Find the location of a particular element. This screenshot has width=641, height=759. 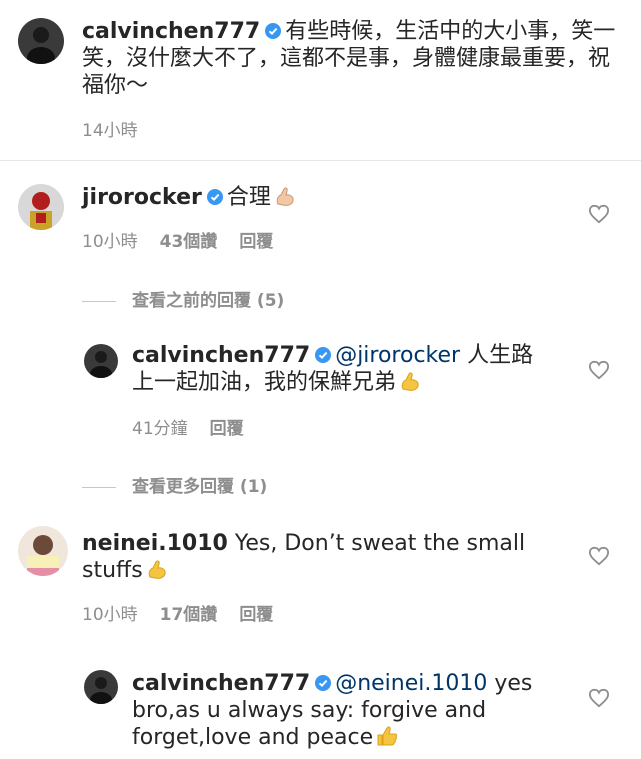

reply-mention-link: @jirorocker is located at coordinates (397, 355).